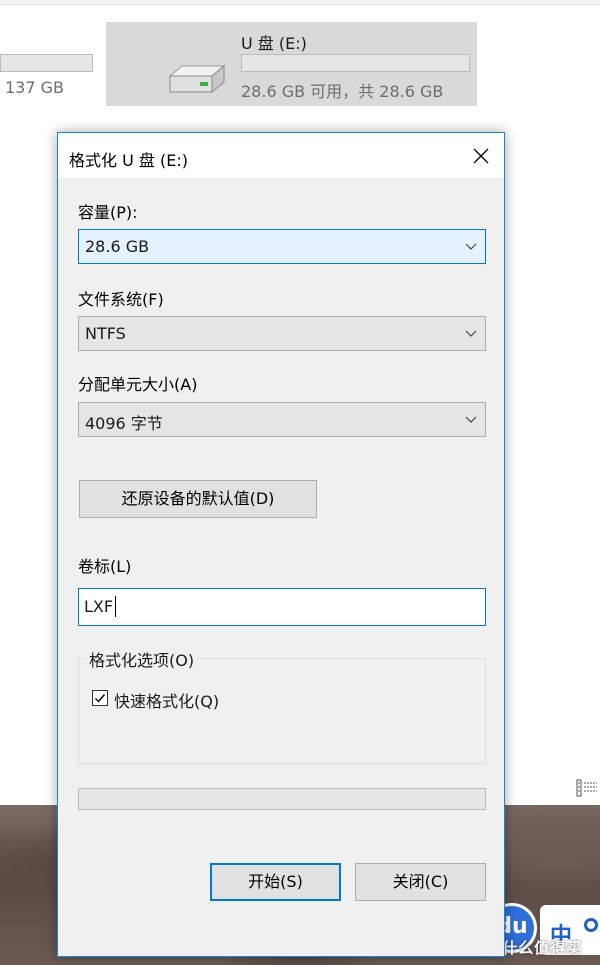 This screenshot has width=600, height=965. I want to click on capacity-select: 28.6 GB, so click(282, 246).